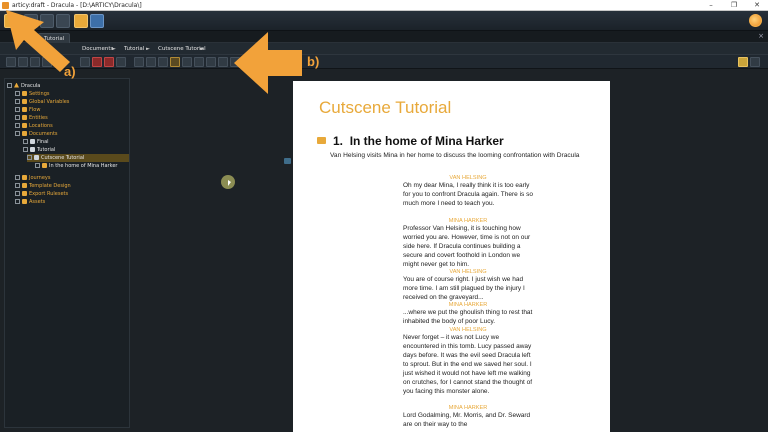 This screenshot has height=432, width=768. What do you see at coordinates (223, 62) in the screenshot?
I see `redo-icon` at bounding box center [223, 62].